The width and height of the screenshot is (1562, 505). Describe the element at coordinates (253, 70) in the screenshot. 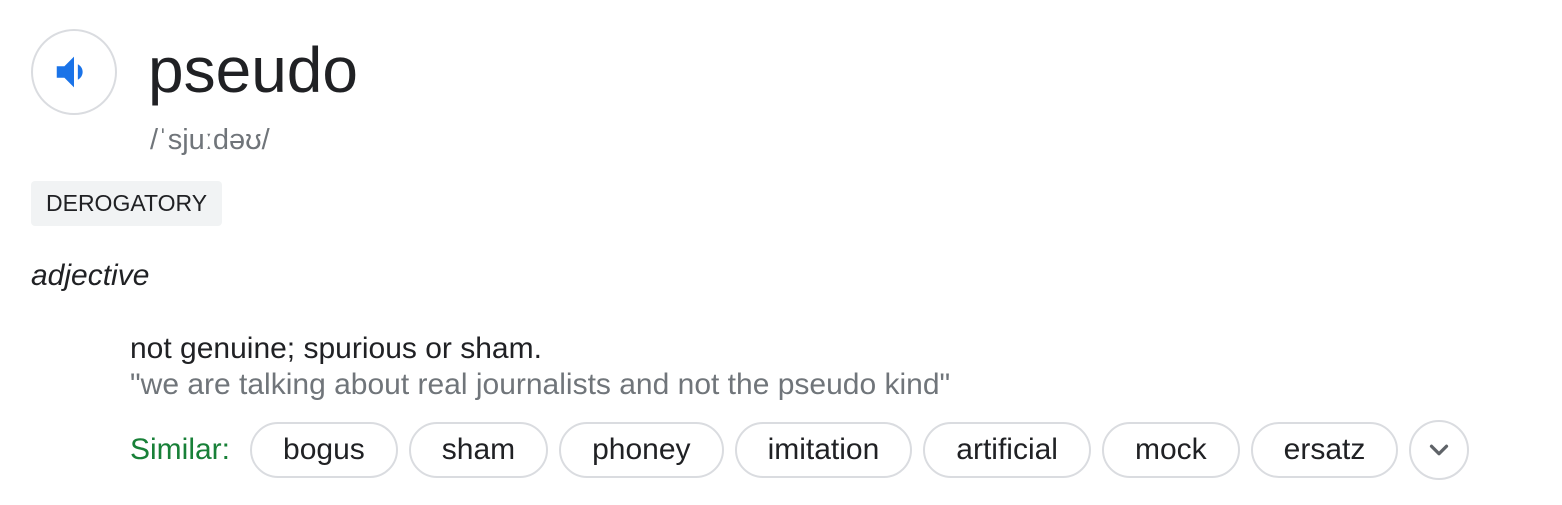

I see `headword: pseudo` at that location.